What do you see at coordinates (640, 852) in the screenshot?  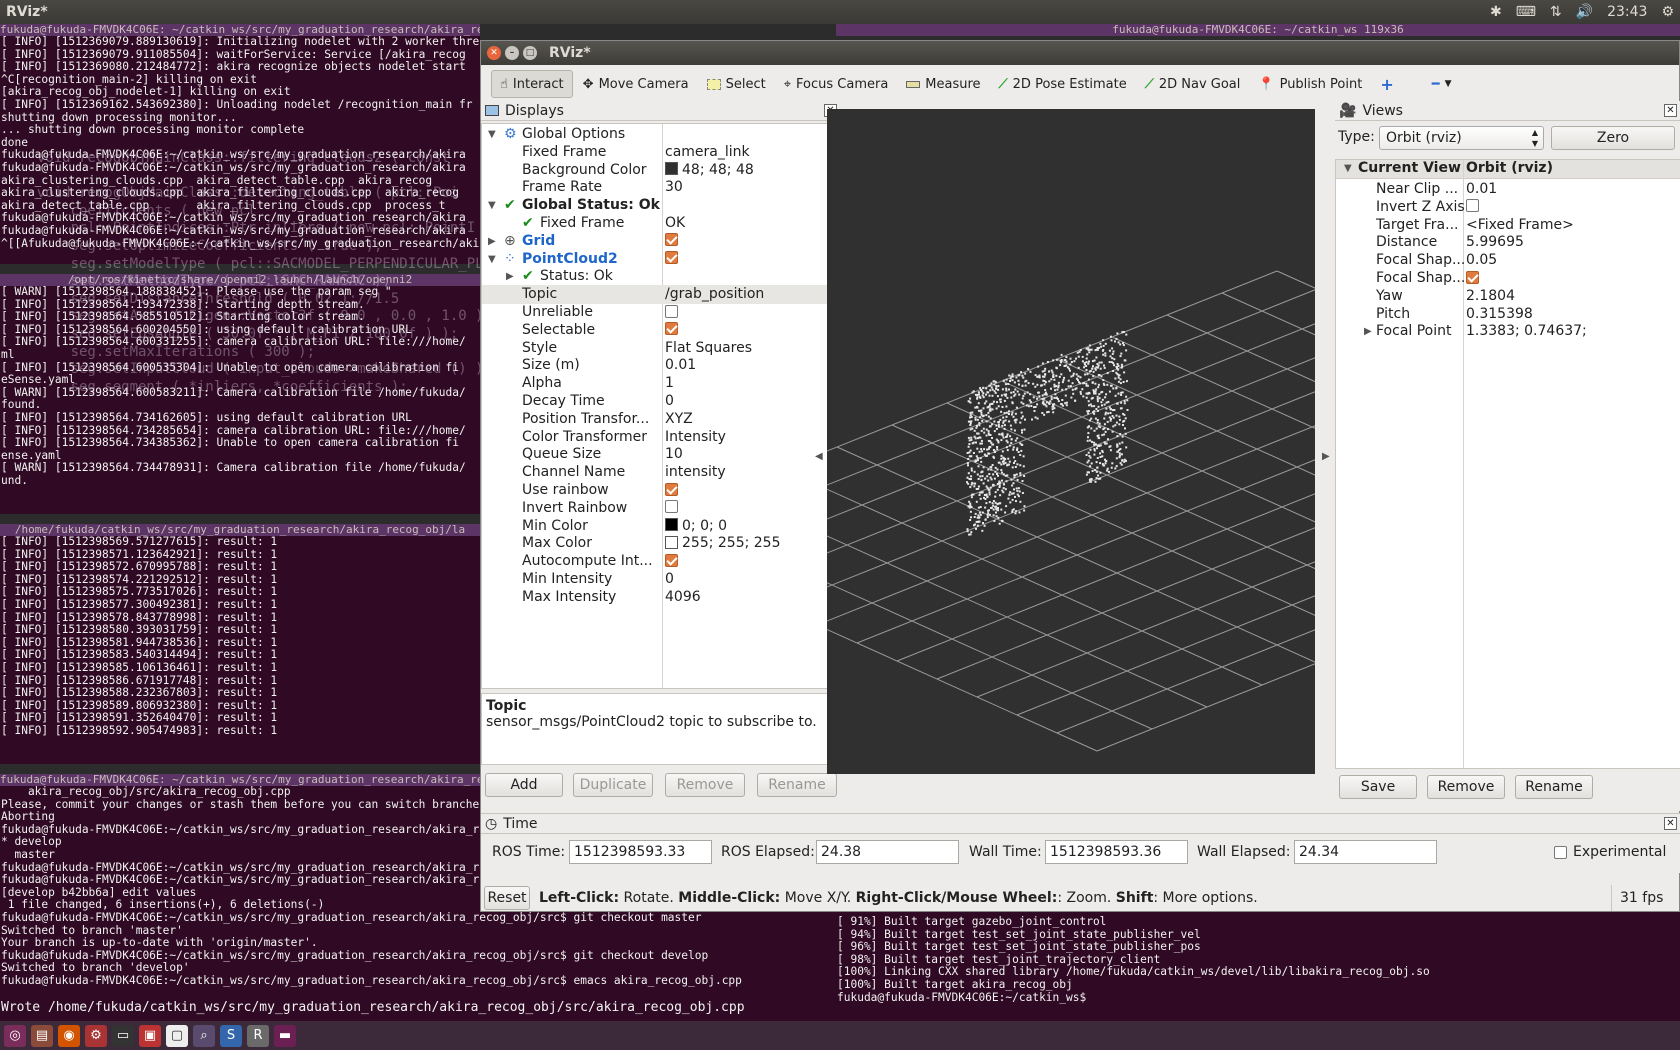 I see `ros-time-field: 1512398593.33` at bounding box center [640, 852].